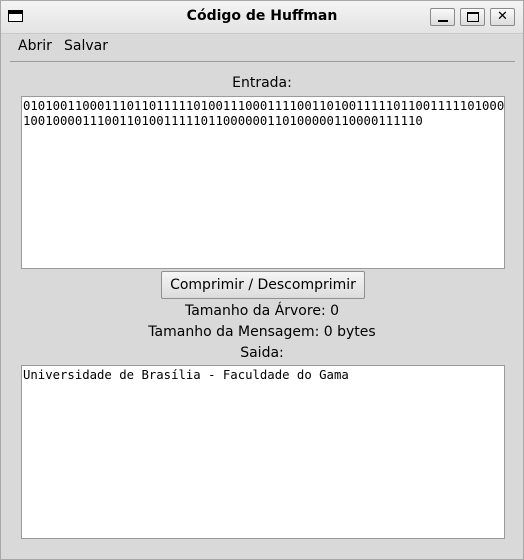  Describe the element at coordinates (263, 285) in the screenshot. I see `compress-decompress-button: Comprimir / Descomprimir` at that location.